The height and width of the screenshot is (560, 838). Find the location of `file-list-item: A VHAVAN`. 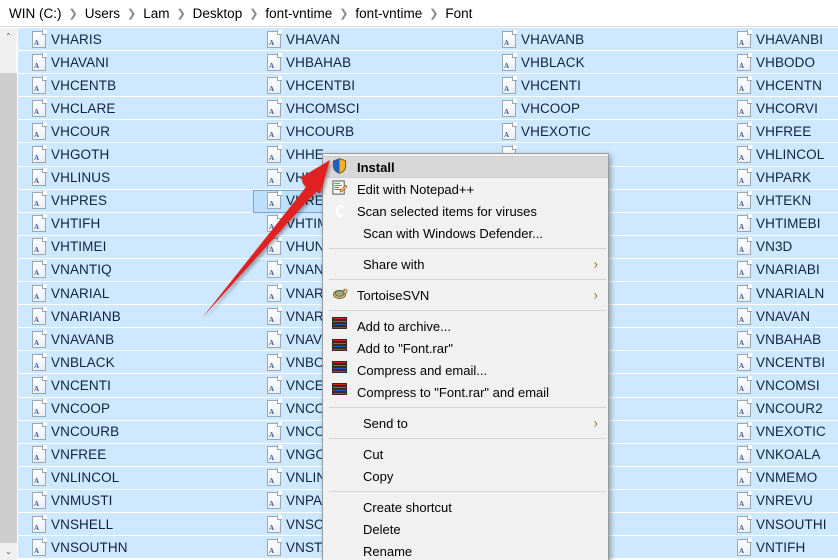

file-list-item: A VHAVAN is located at coordinates (370, 40).